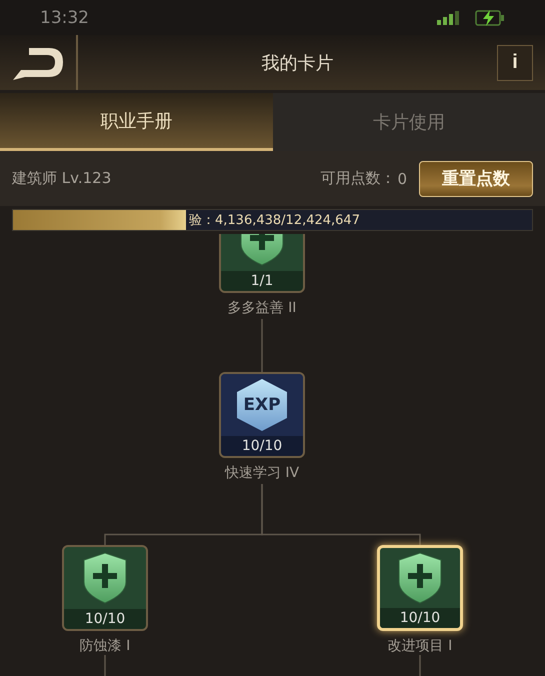 The height and width of the screenshot is (676, 545). Describe the element at coordinates (262, 473) in the screenshot. I see `skill-name: 快速学习 IV` at that location.